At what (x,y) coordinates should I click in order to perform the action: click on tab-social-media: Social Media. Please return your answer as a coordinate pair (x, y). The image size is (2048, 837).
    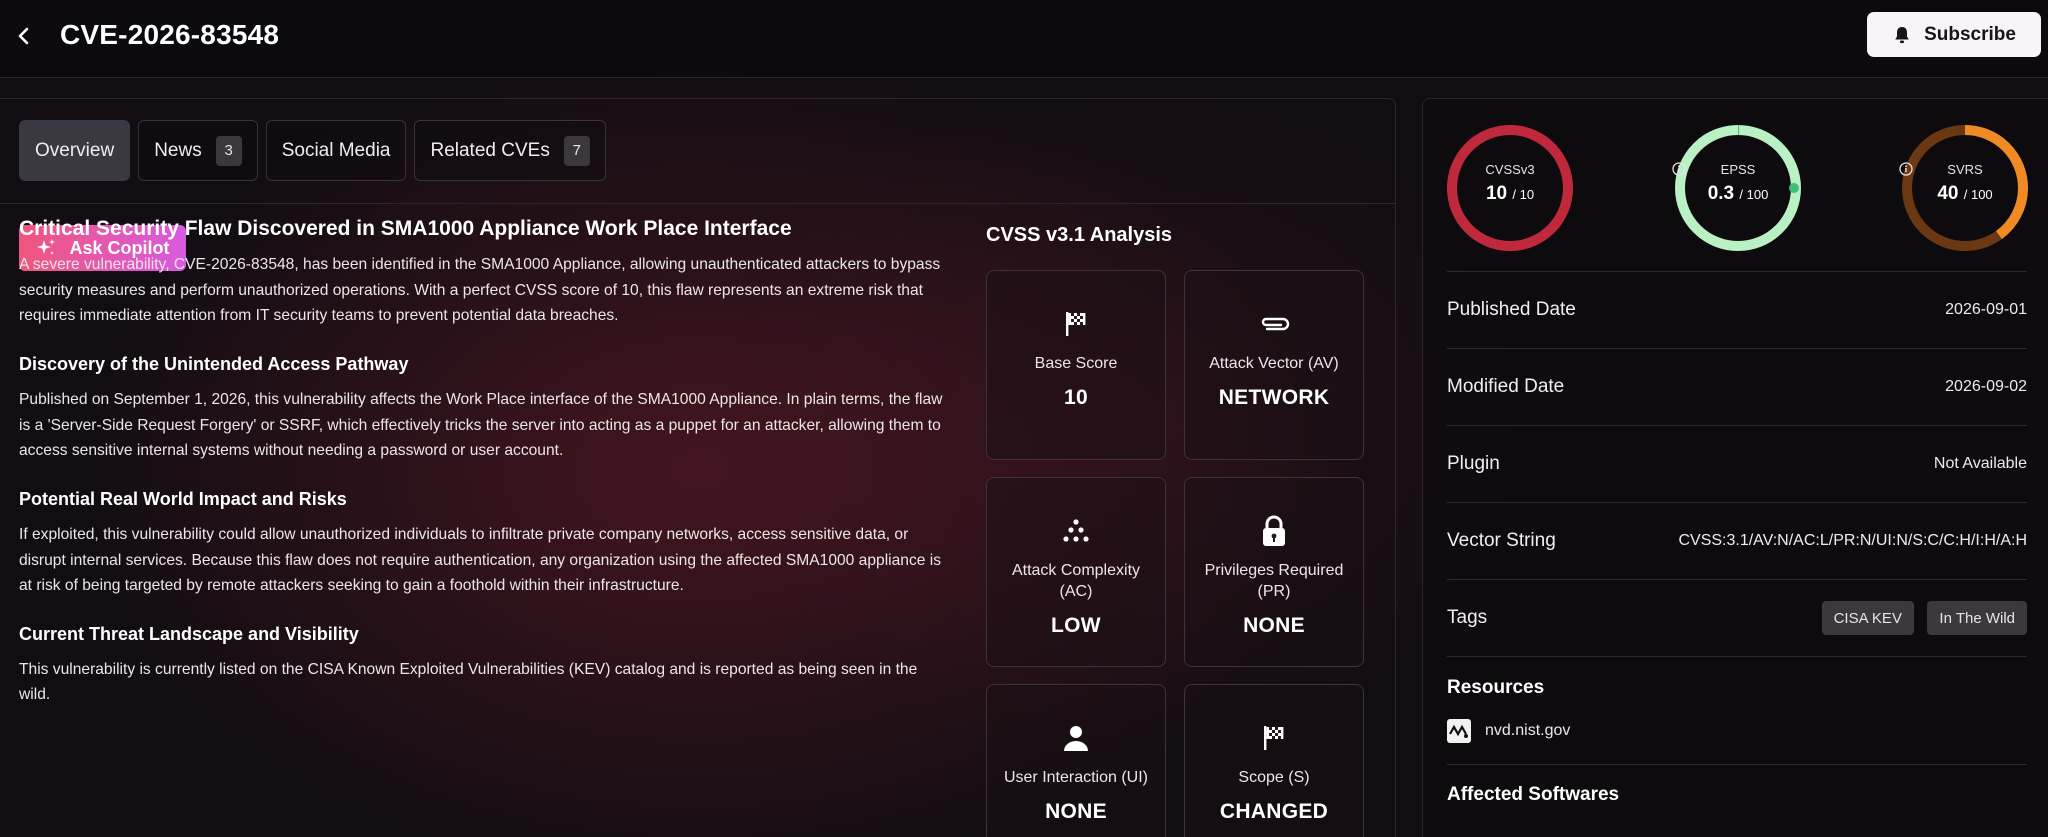
    Looking at the image, I should click on (336, 150).